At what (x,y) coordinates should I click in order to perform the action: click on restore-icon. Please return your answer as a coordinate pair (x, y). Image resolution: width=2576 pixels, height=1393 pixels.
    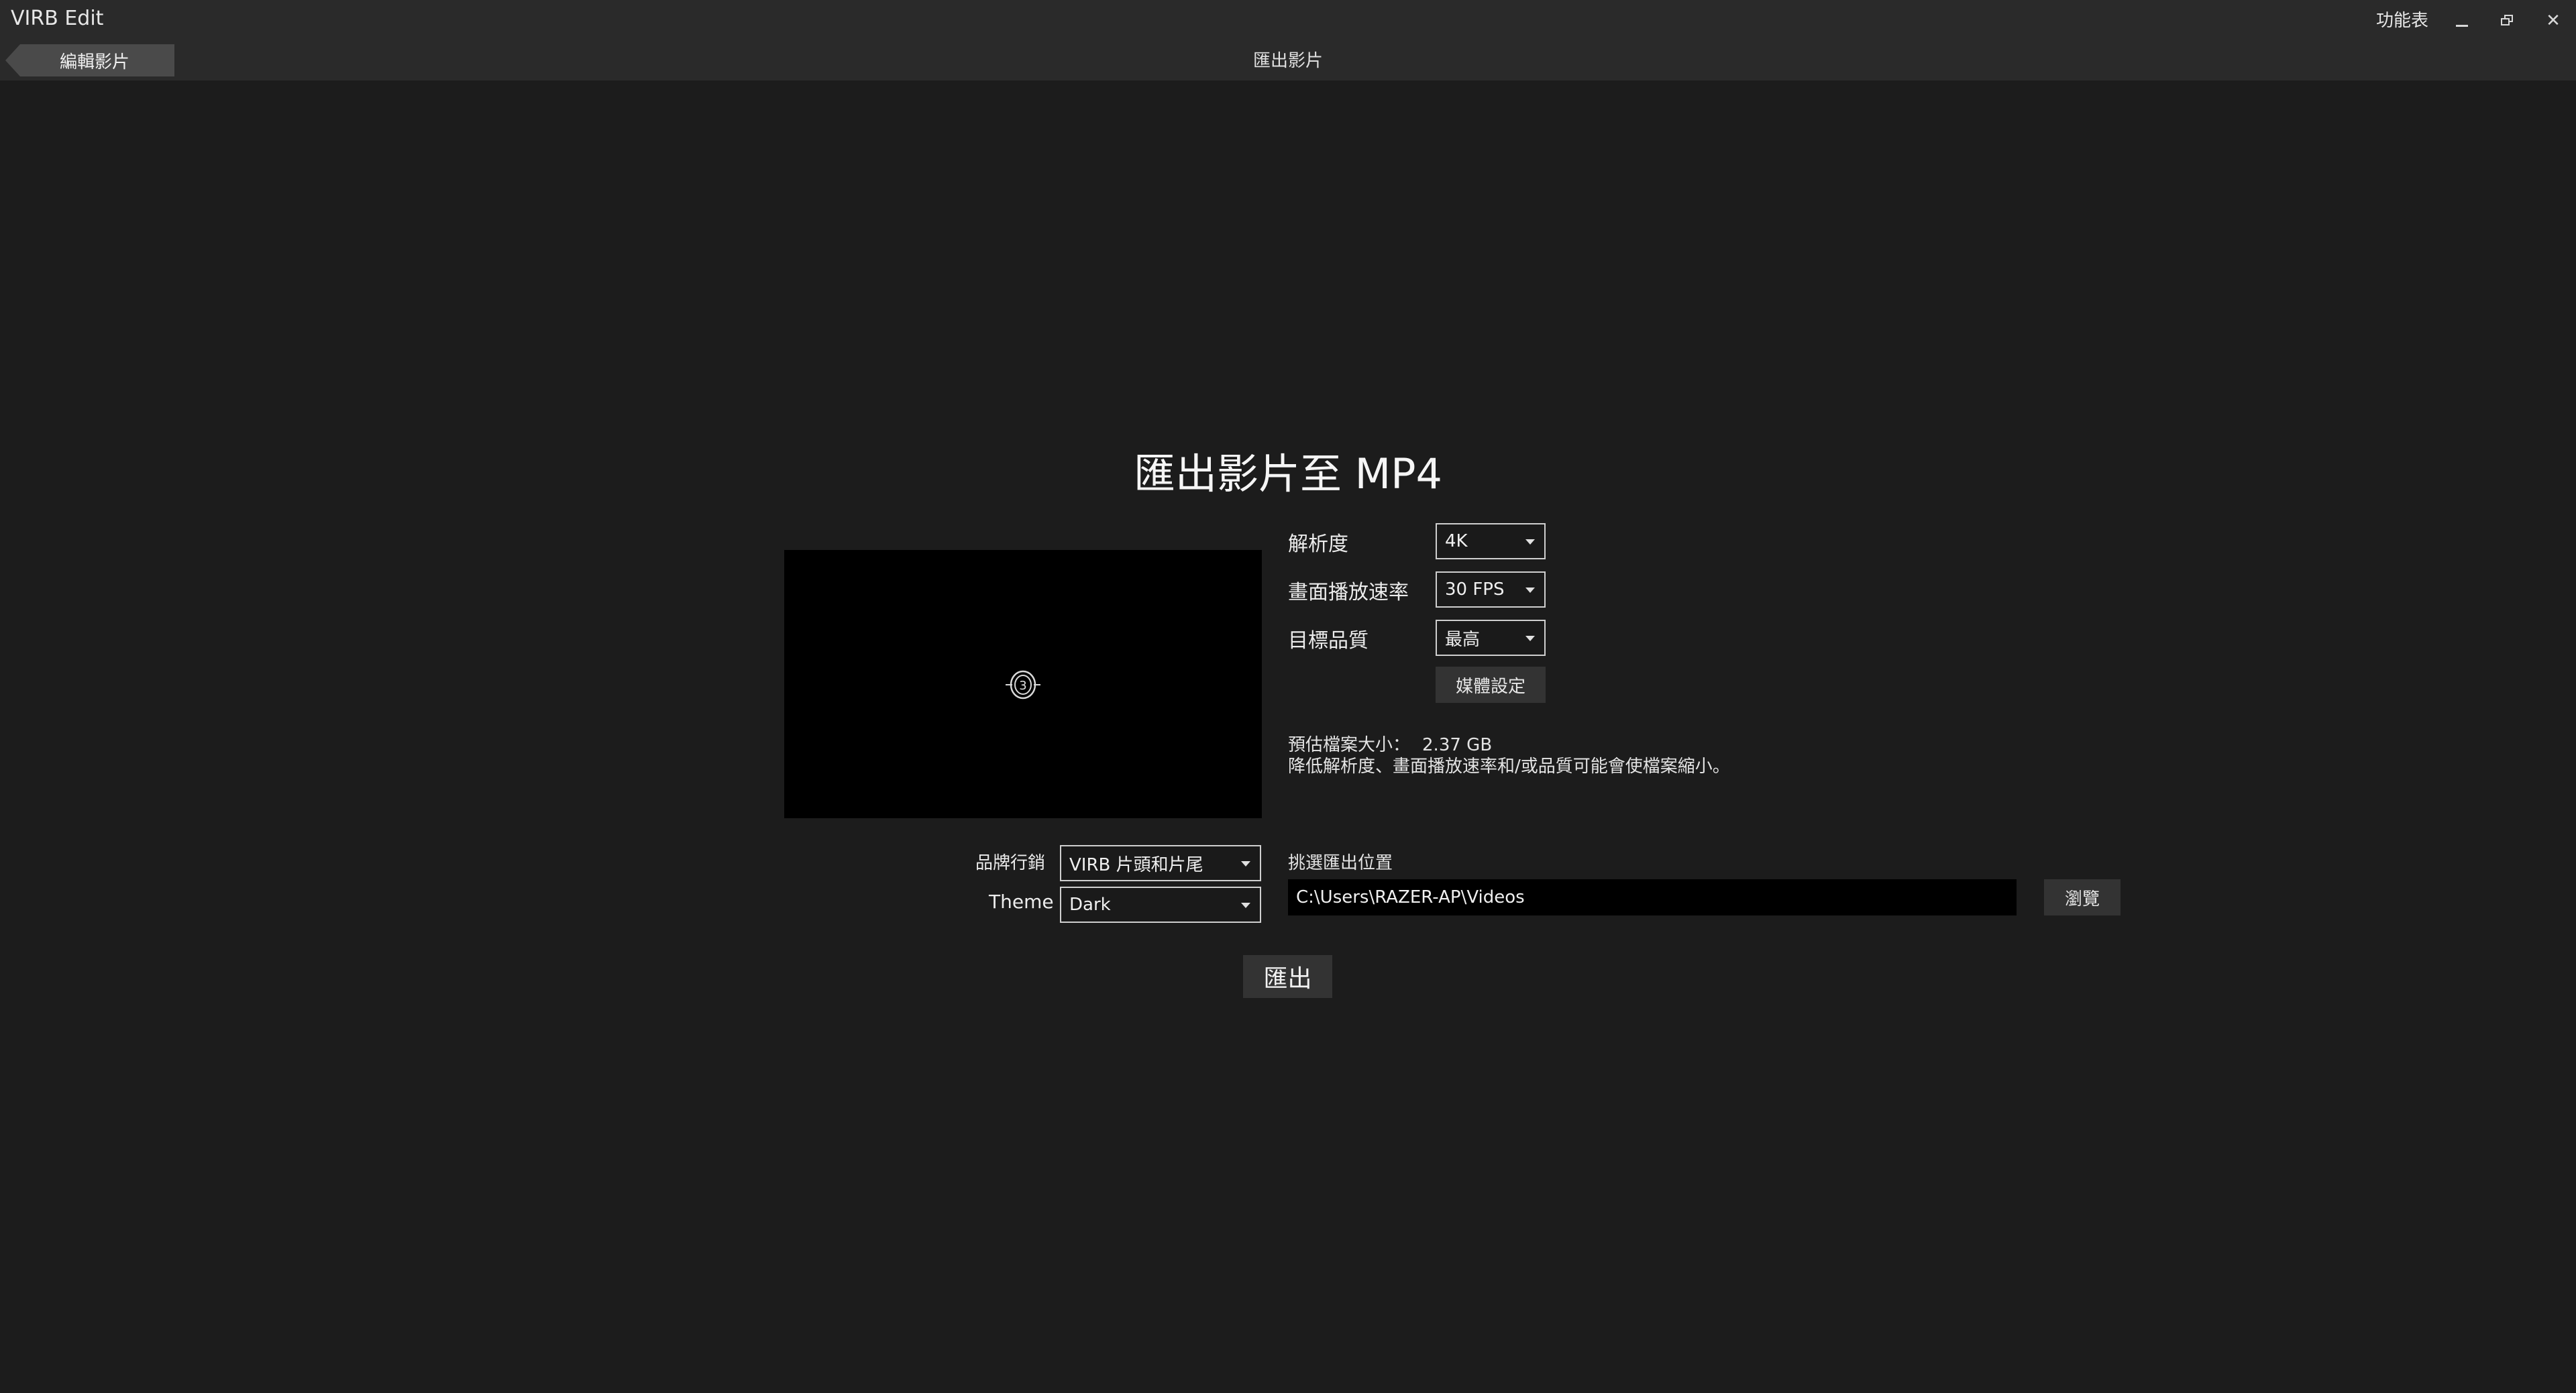
    Looking at the image, I should click on (2507, 21).